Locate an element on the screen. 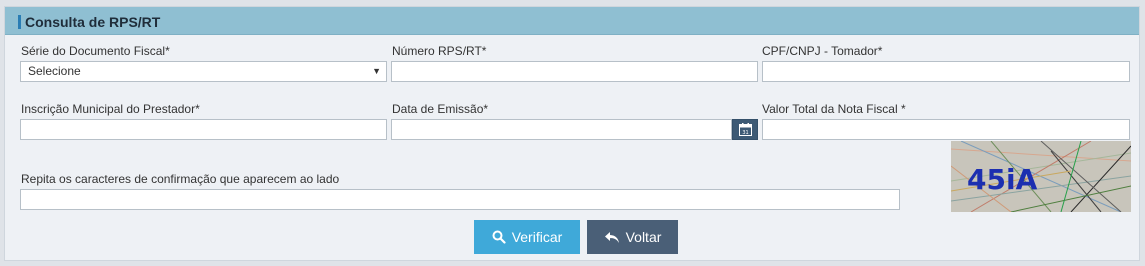  panel-title: Consulta de RPS/RT is located at coordinates (93, 22).